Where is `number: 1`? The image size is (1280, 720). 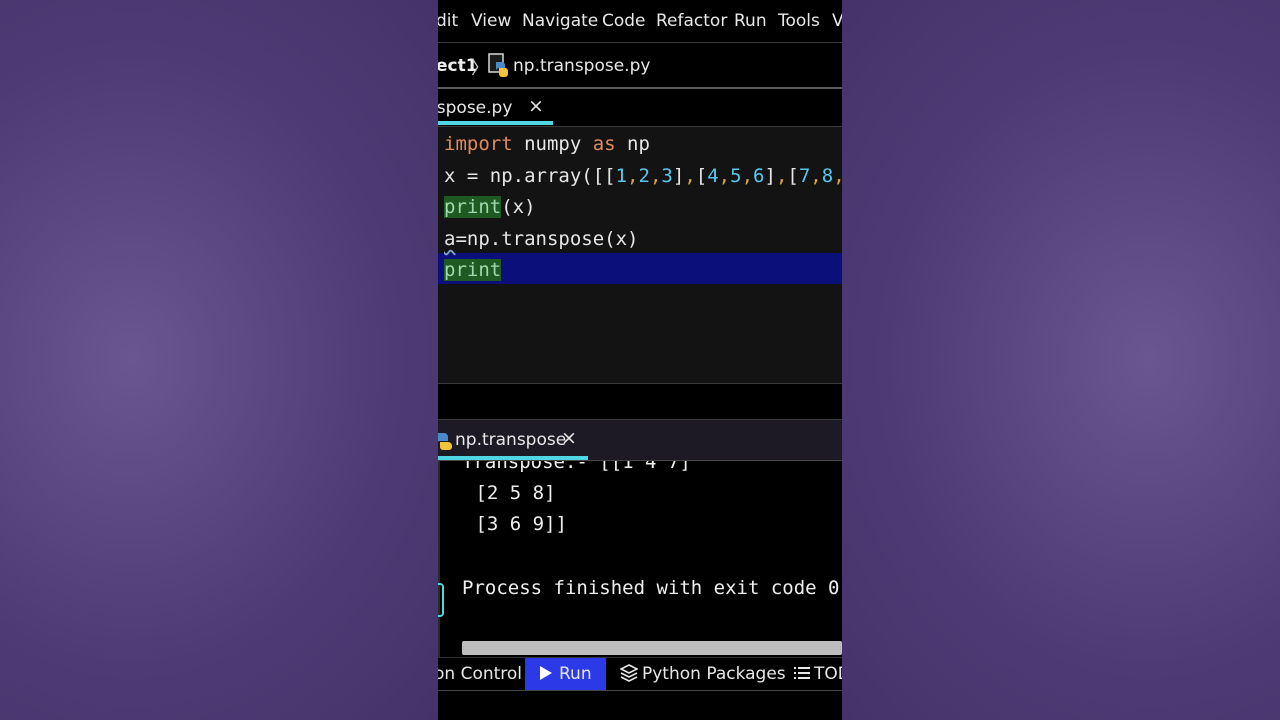
number: 1 is located at coordinates (621, 176).